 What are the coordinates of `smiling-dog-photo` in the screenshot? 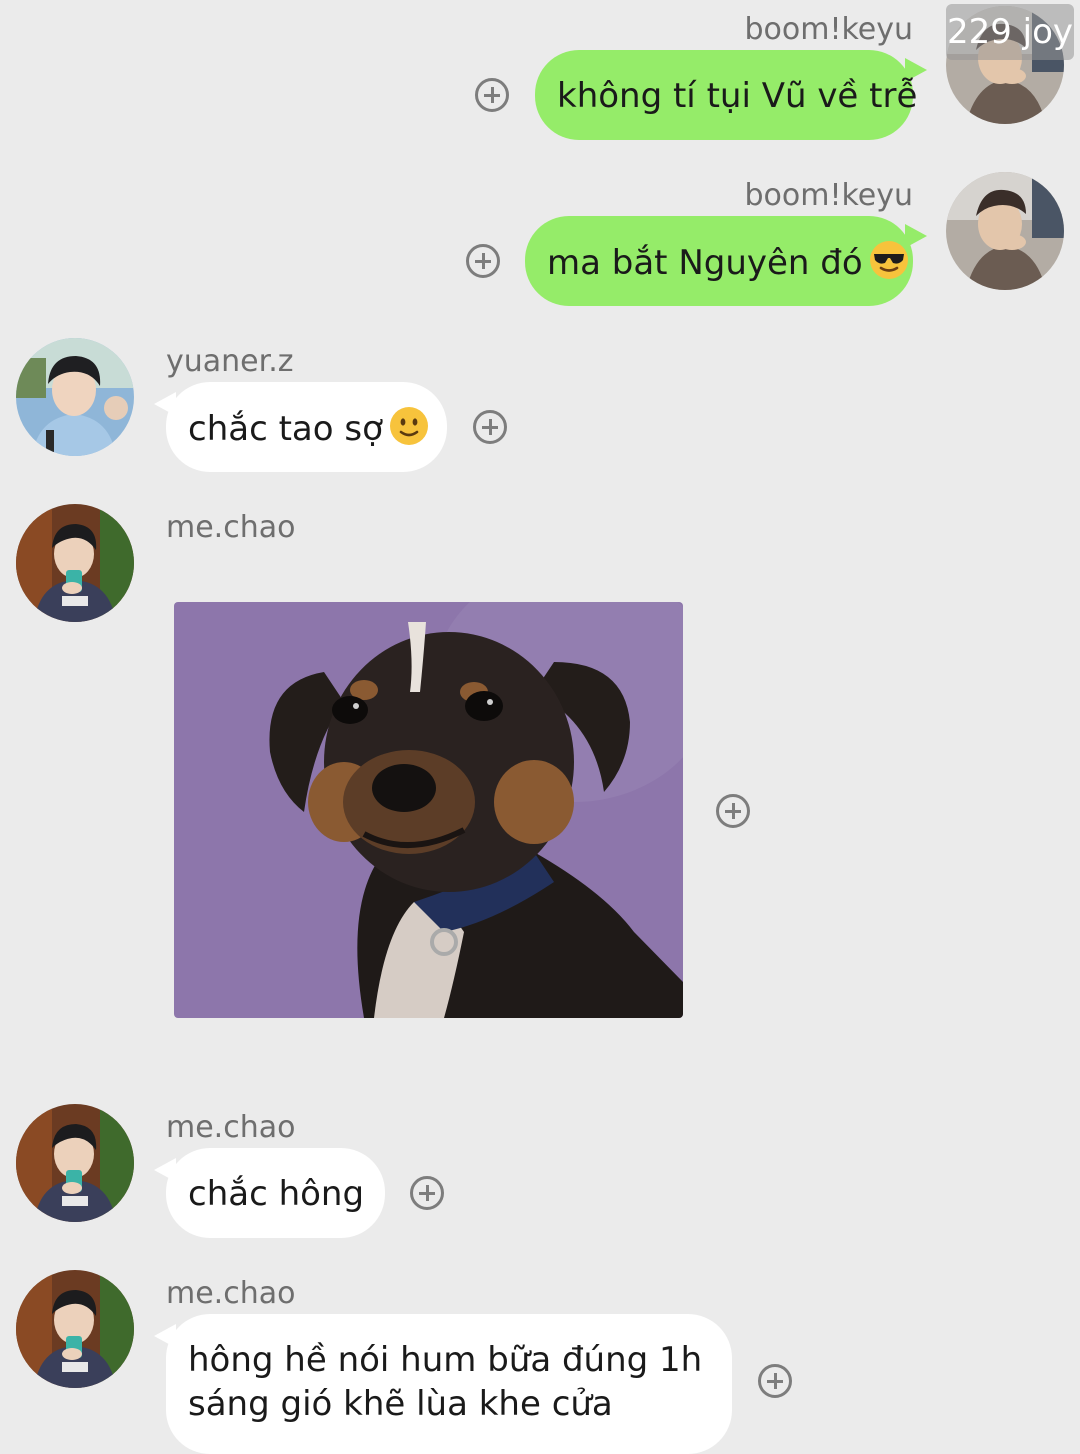 It's located at (428, 810).